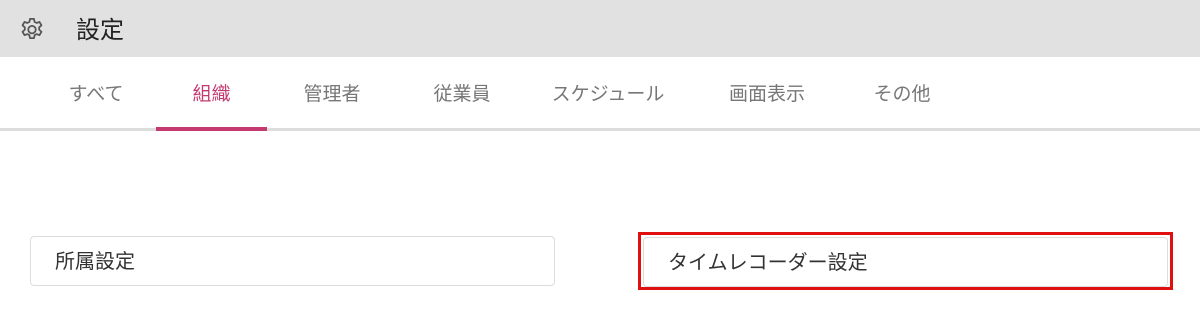  I want to click on tab-organization: 組織, so click(211, 94).